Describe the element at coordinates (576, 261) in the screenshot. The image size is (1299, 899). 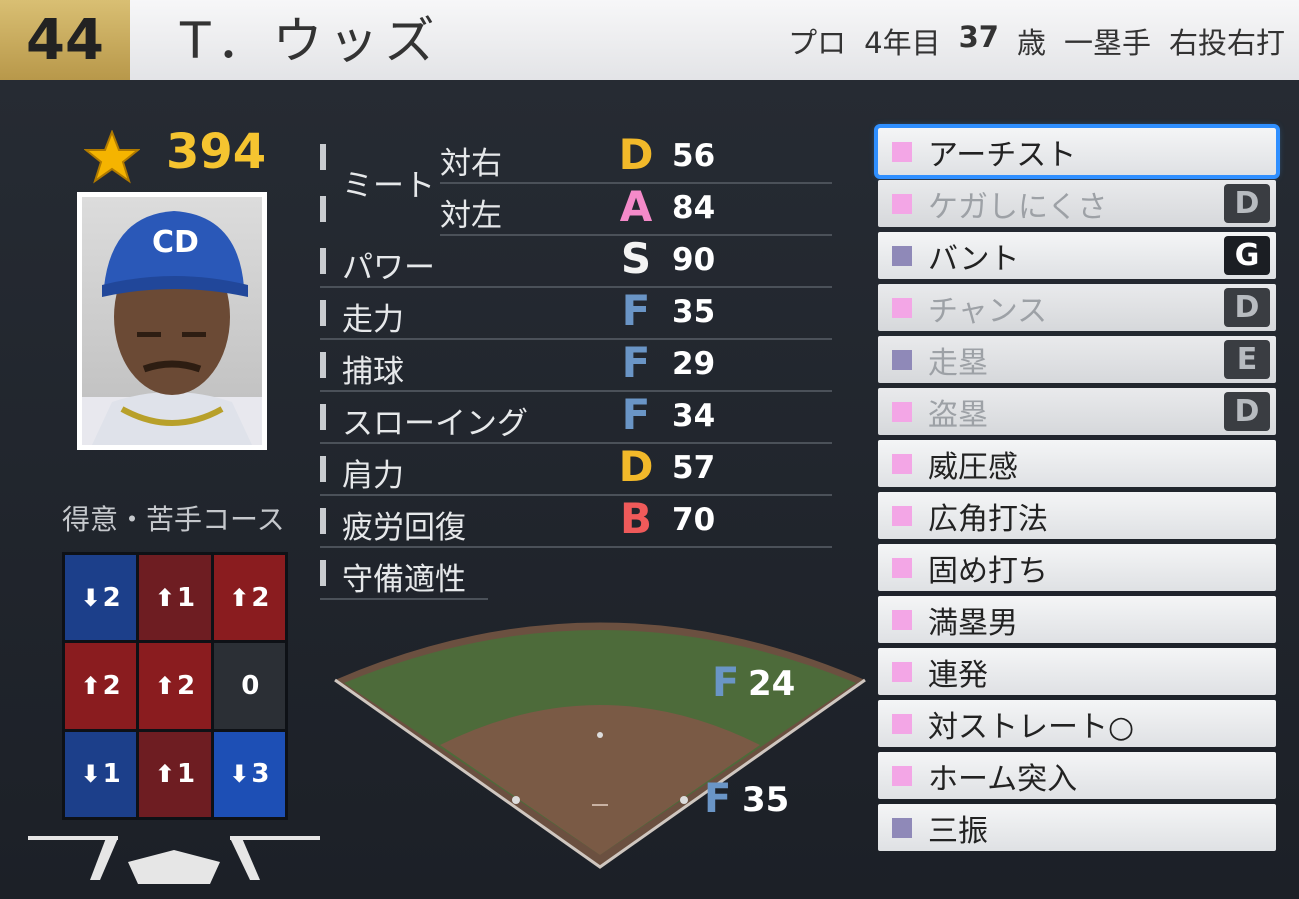
I see `stat-row: パワー S 90` at that location.